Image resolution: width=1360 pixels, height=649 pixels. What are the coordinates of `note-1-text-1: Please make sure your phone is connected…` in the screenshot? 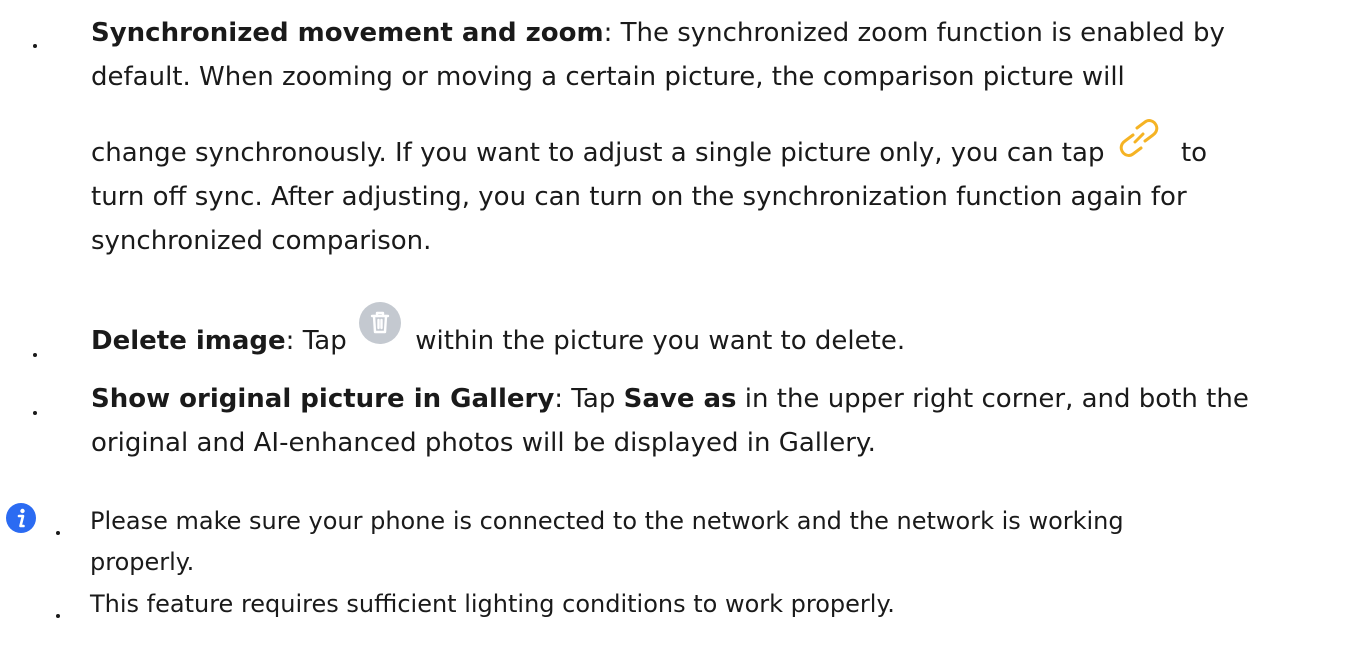 It's located at (607, 521).